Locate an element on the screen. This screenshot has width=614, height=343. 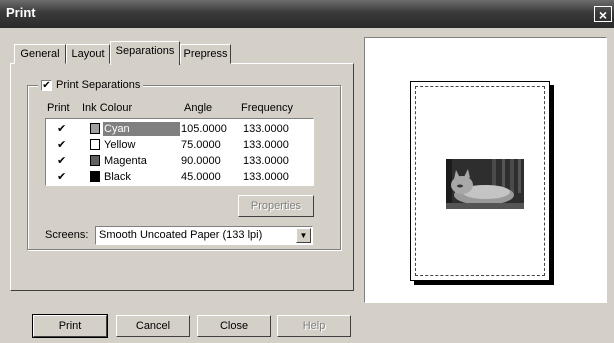
tab-layout: Layout is located at coordinates (88, 54).